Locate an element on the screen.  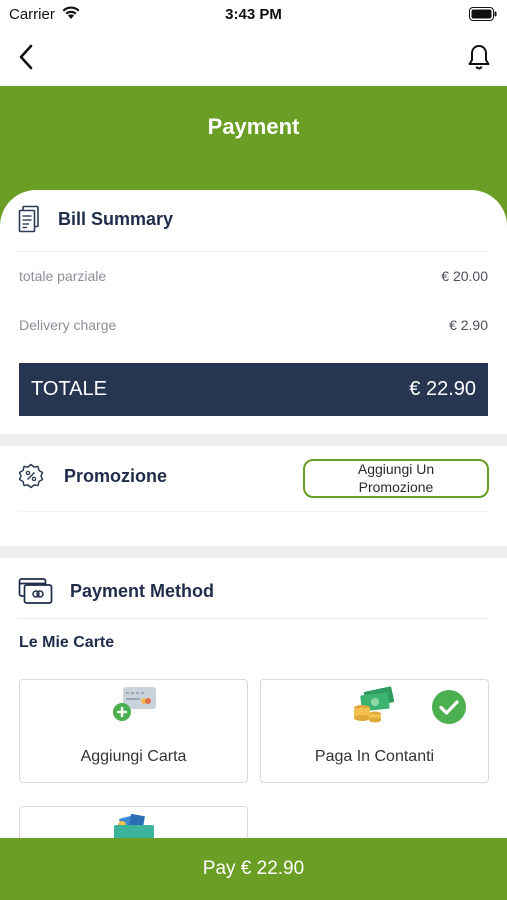
add-card-option: Aggiungi Carta is located at coordinates (133, 731).